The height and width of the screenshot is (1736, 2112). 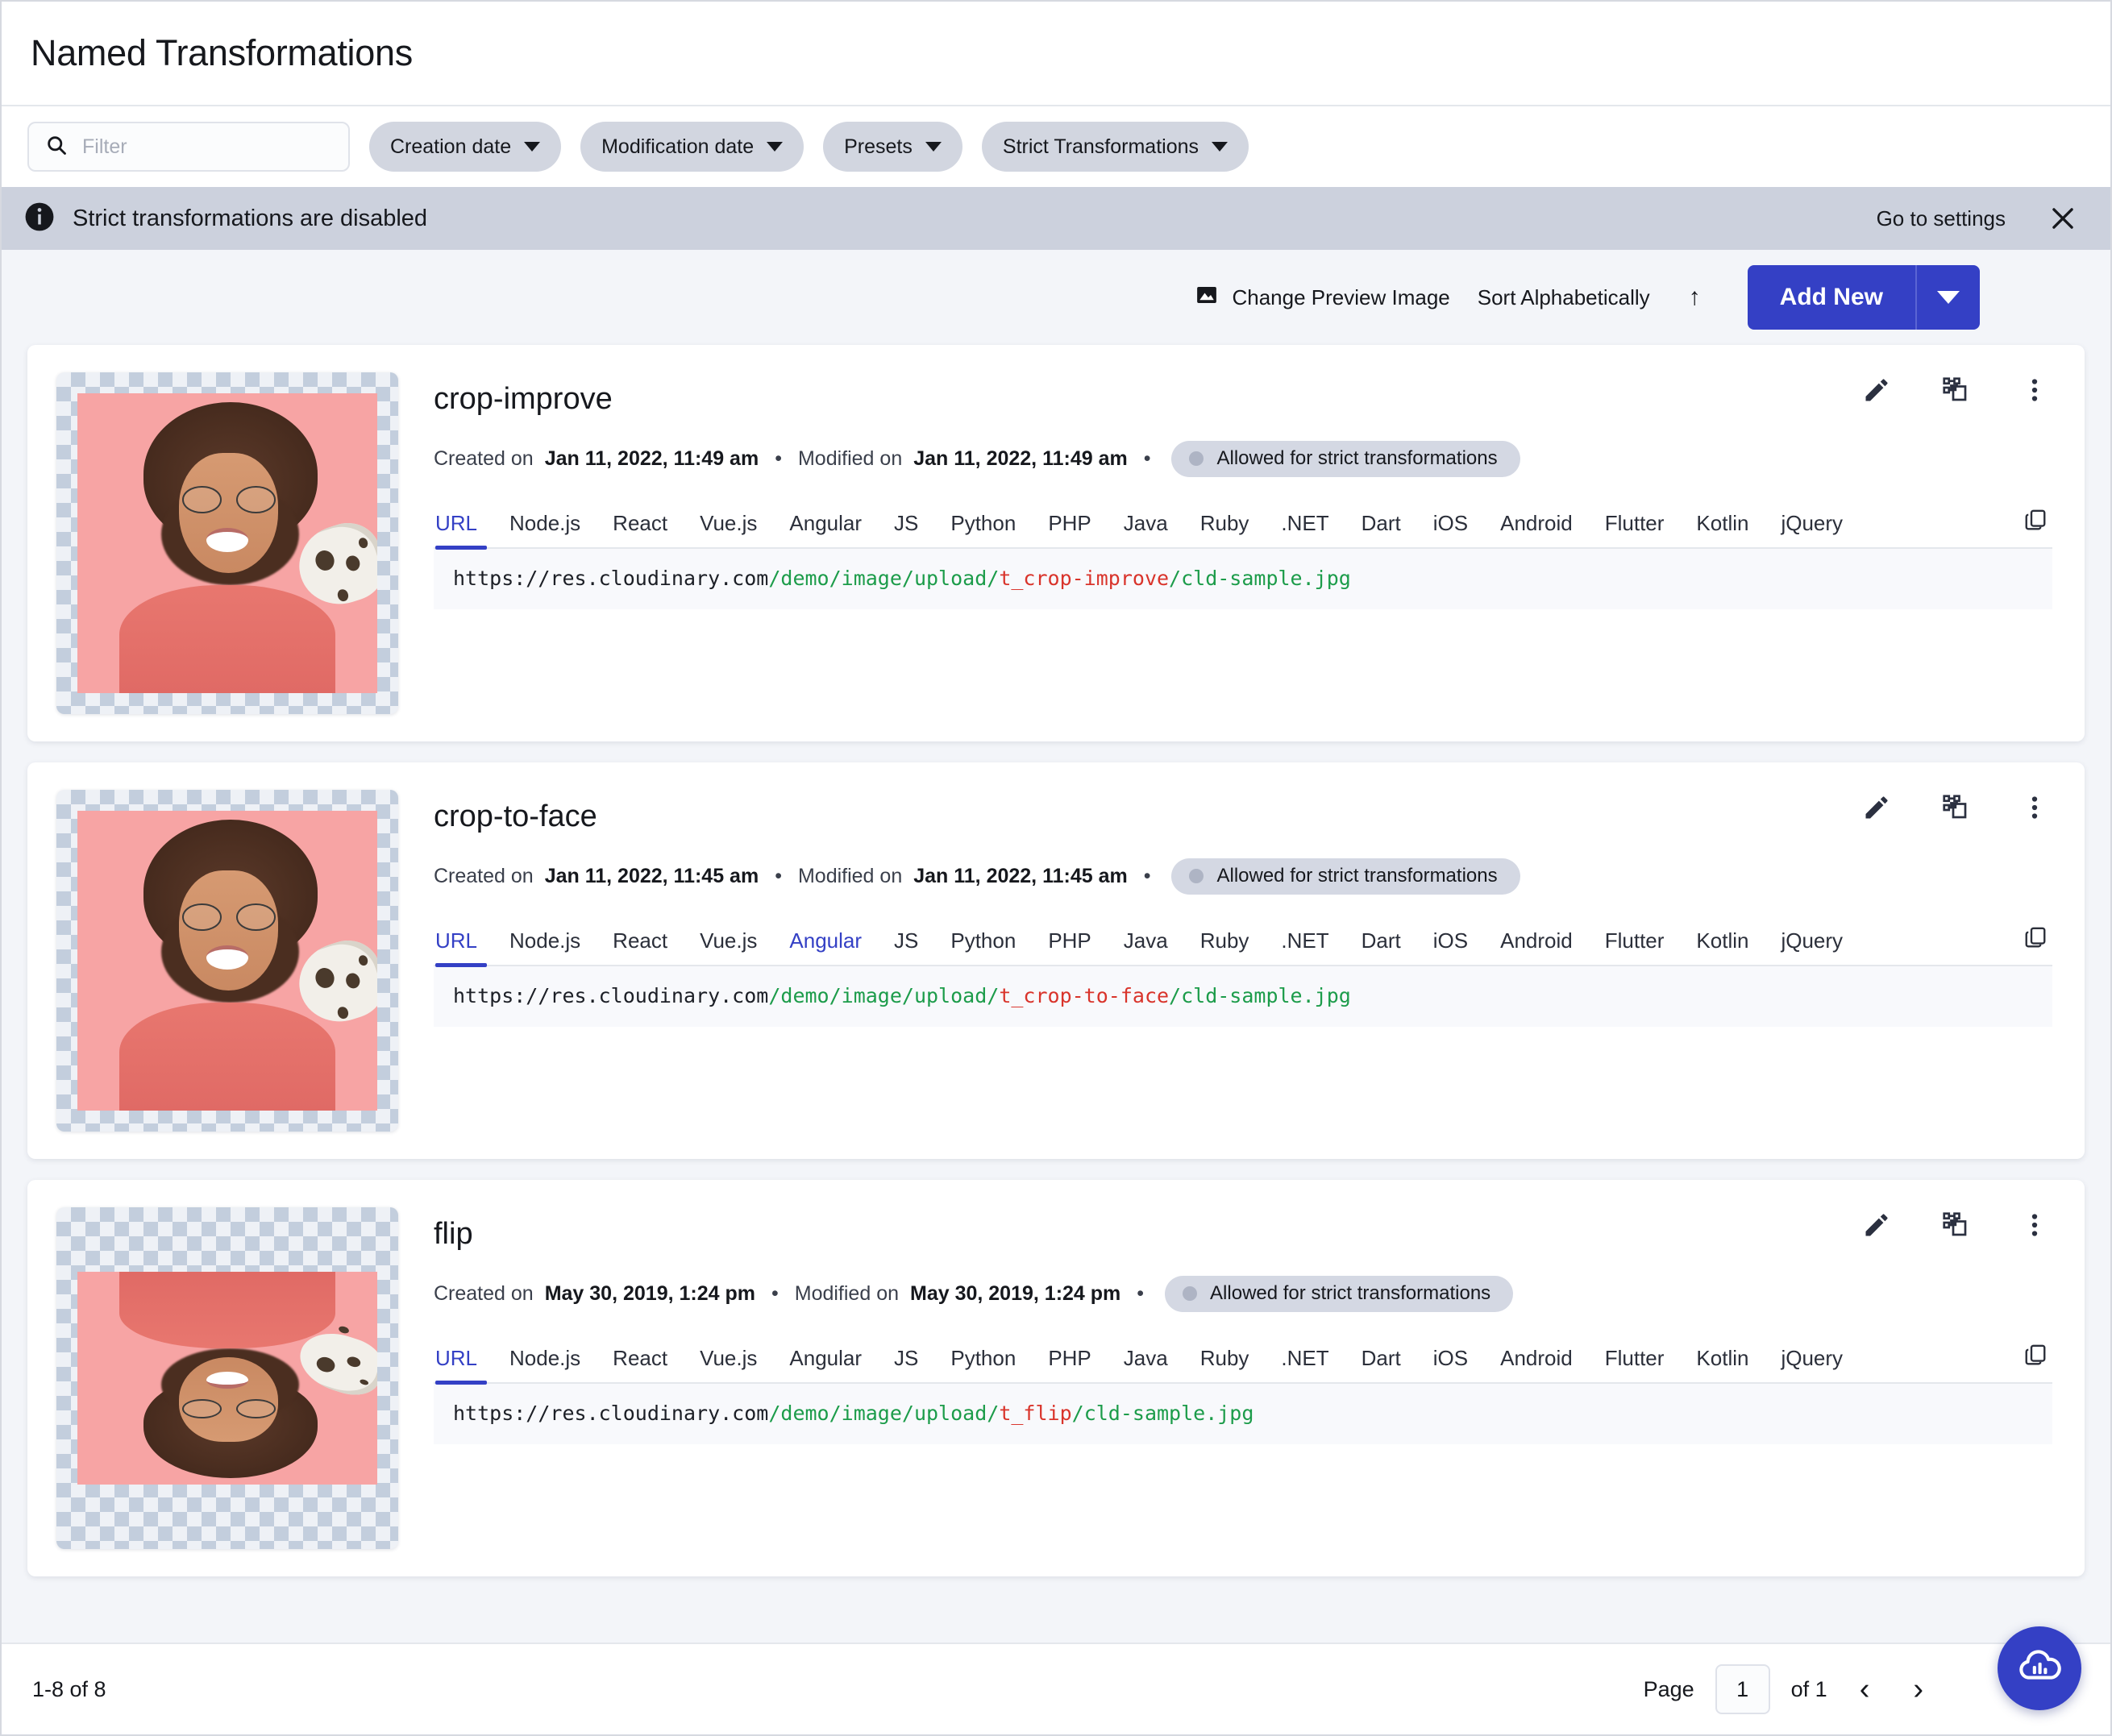 What do you see at coordinates (850, 458) in the screenshot?
I see `modified-on-label: Modified on` at bounding box center [850, 458].